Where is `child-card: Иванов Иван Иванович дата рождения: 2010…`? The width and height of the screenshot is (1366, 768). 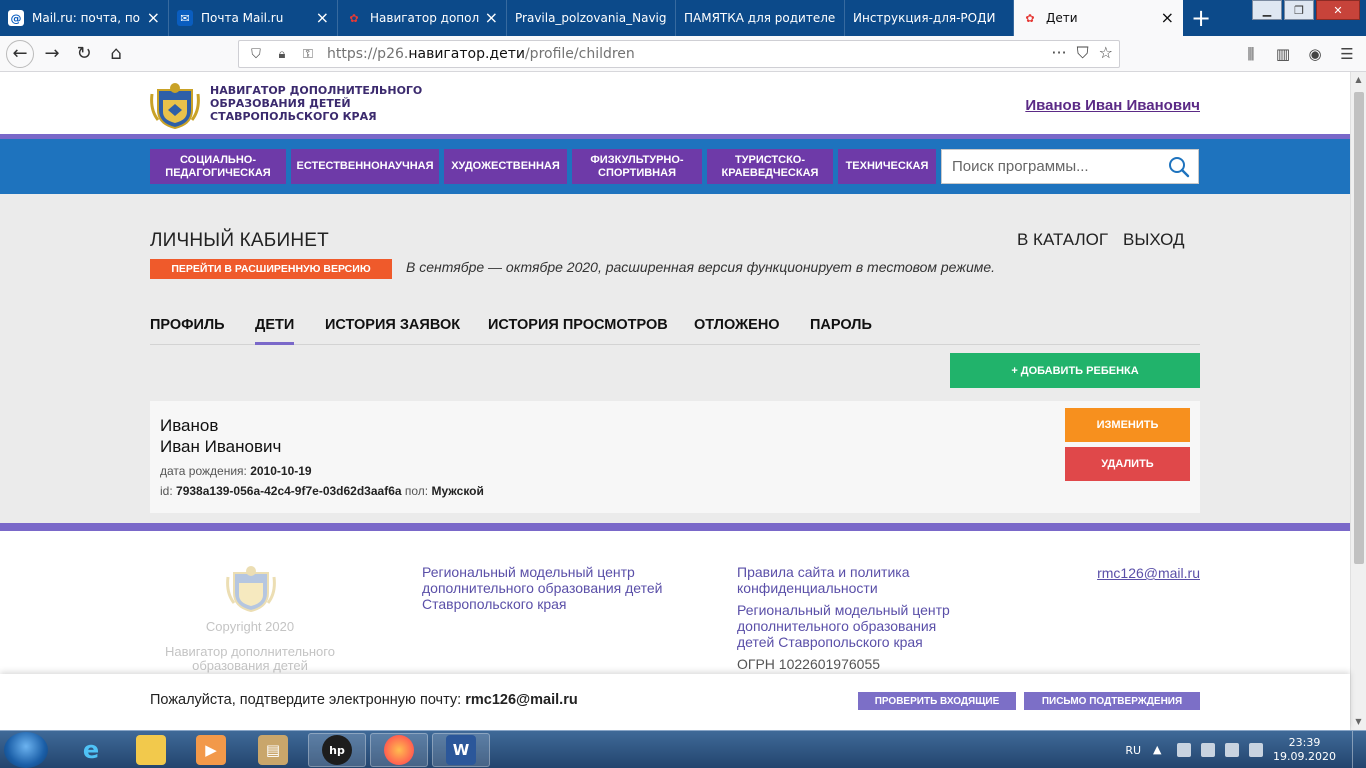 child-card: Иванов Иван Иванович дата рождения: 2010… is located at coordinates (675, 457).